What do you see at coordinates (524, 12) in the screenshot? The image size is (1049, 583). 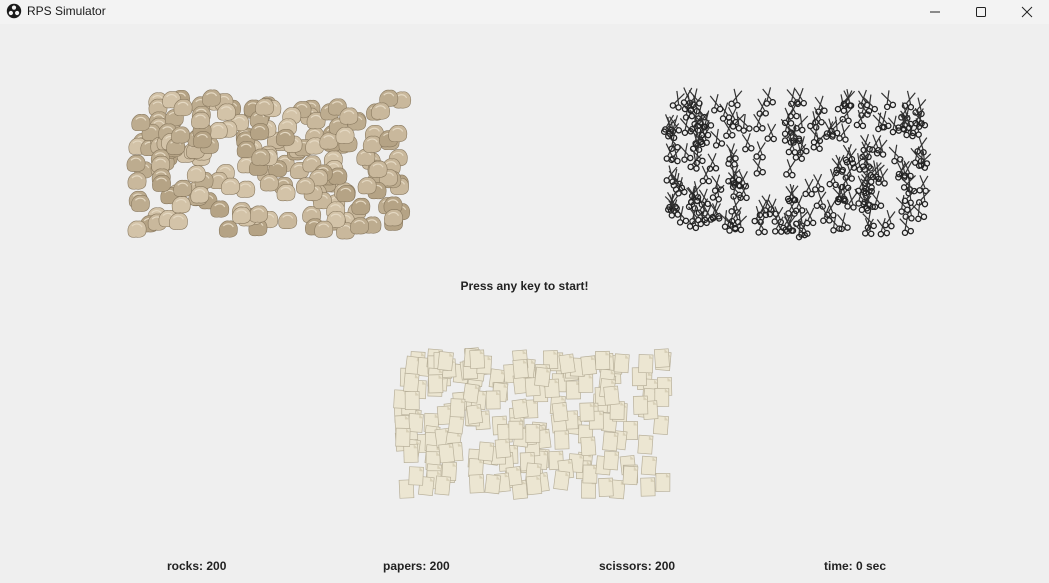 I see `title-bar: RPS Simulator` at bounding box center [524, 12].